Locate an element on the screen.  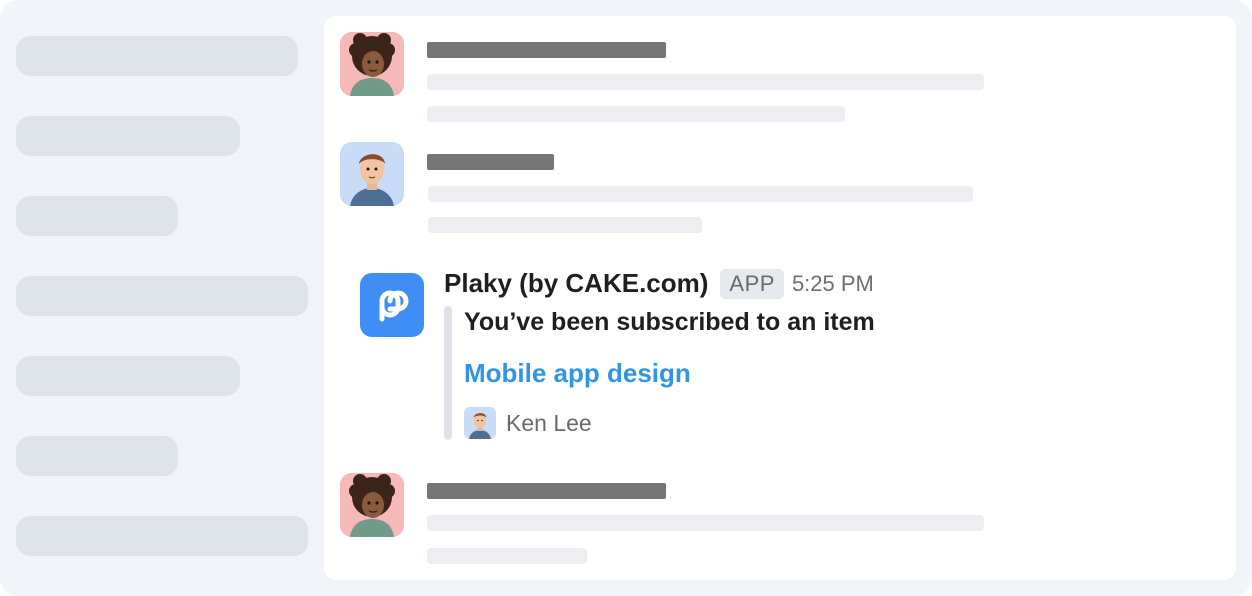
notification-title: You’ve been subscribed to an item is located at coordinates (669, 322).